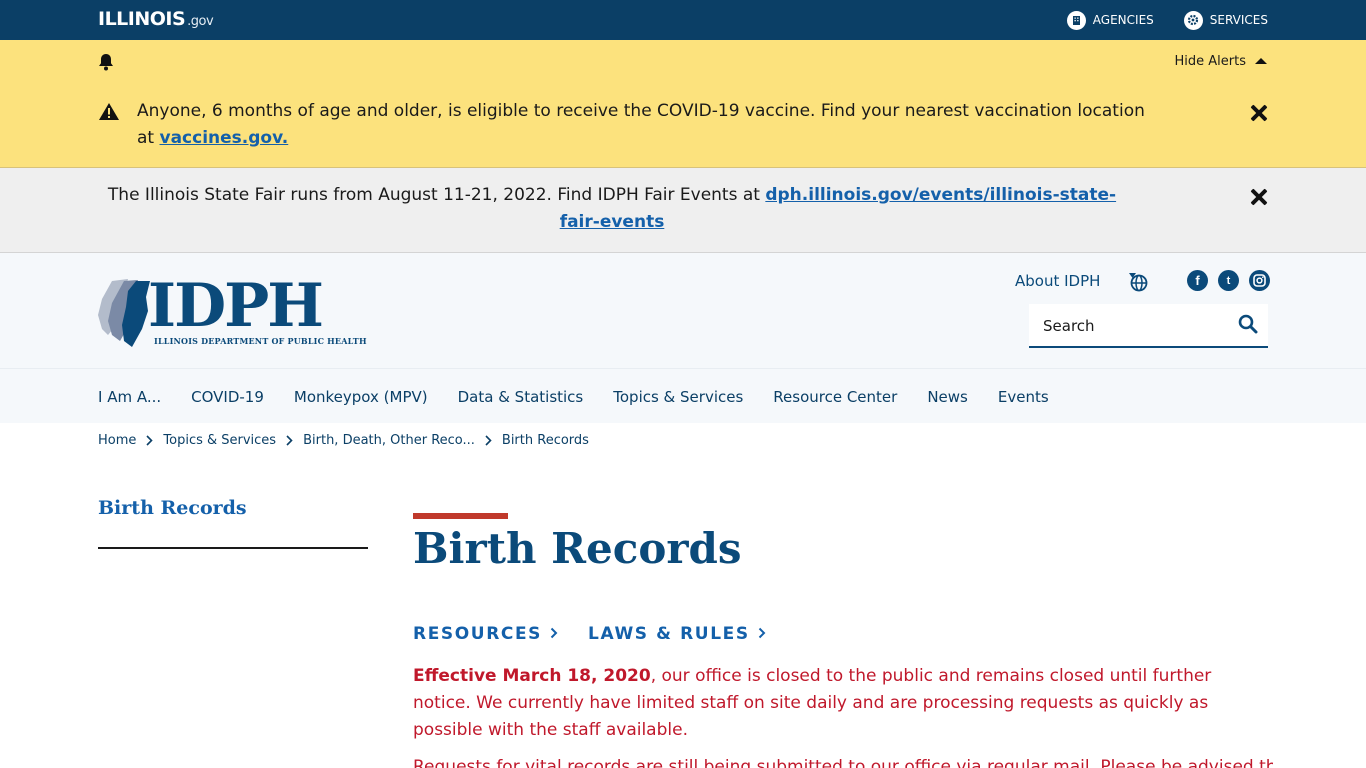  I want to click on content-tabs: RESOURCES LAWS & RULES, so click(589, 634).